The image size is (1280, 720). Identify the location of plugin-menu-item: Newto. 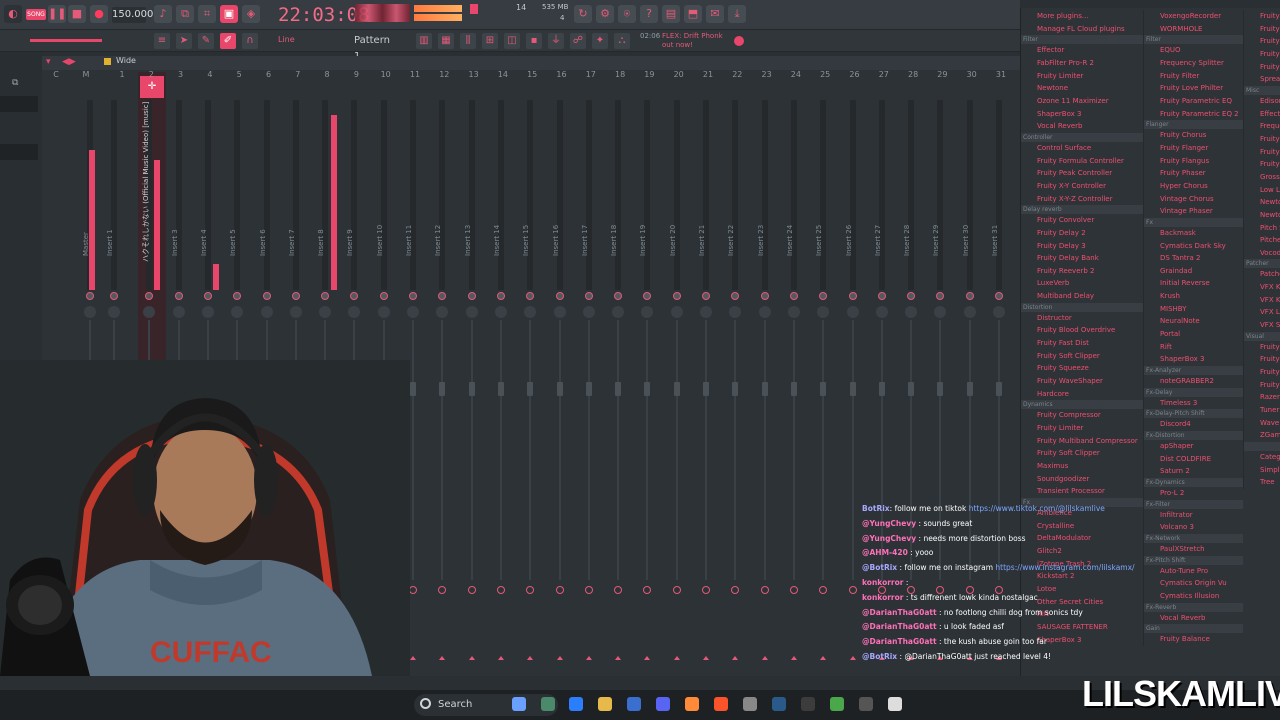
(1262, 215).